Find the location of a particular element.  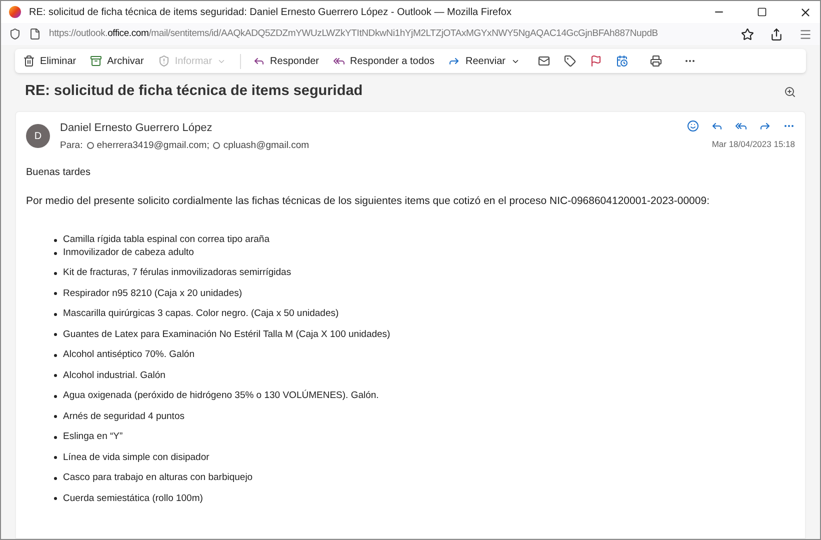

recipient: eherrera3419@gmail.com; is located at coordinates (148, 145).